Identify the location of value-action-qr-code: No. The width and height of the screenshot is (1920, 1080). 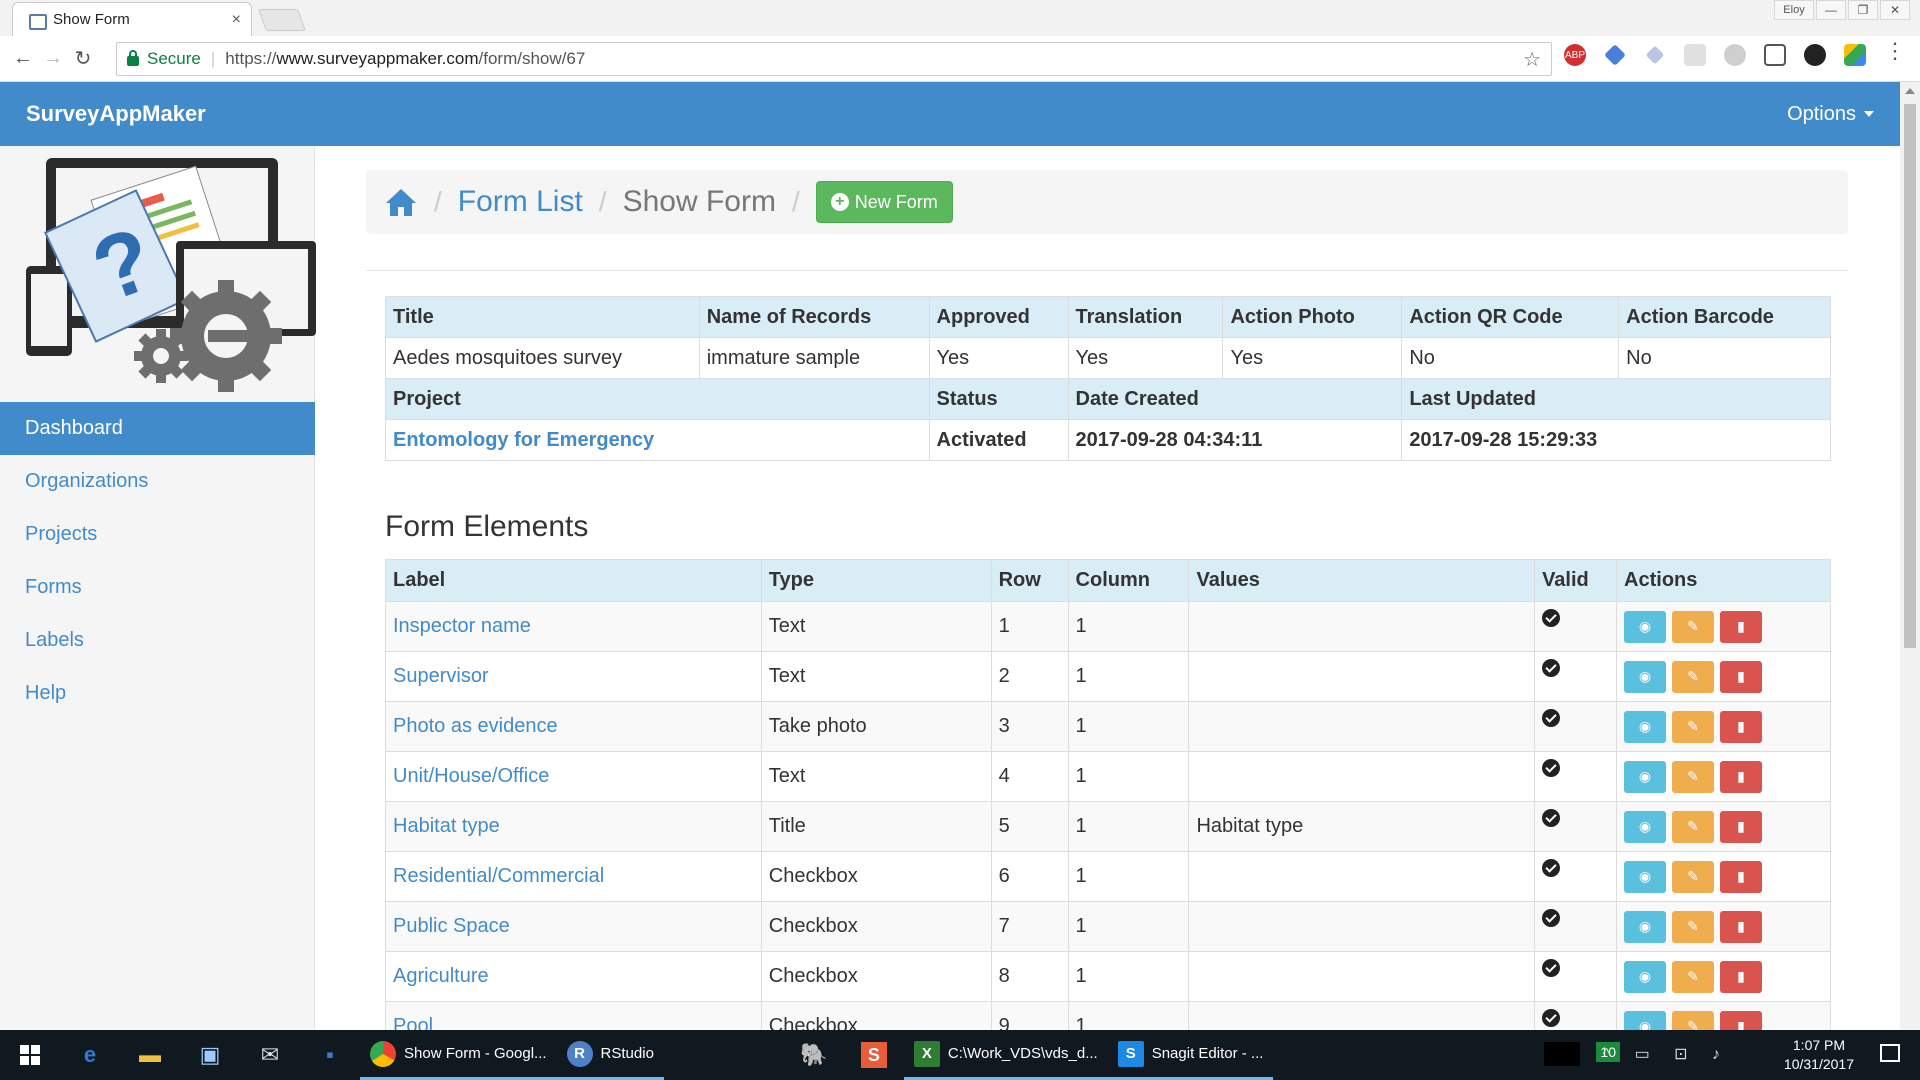
(1510, 358).